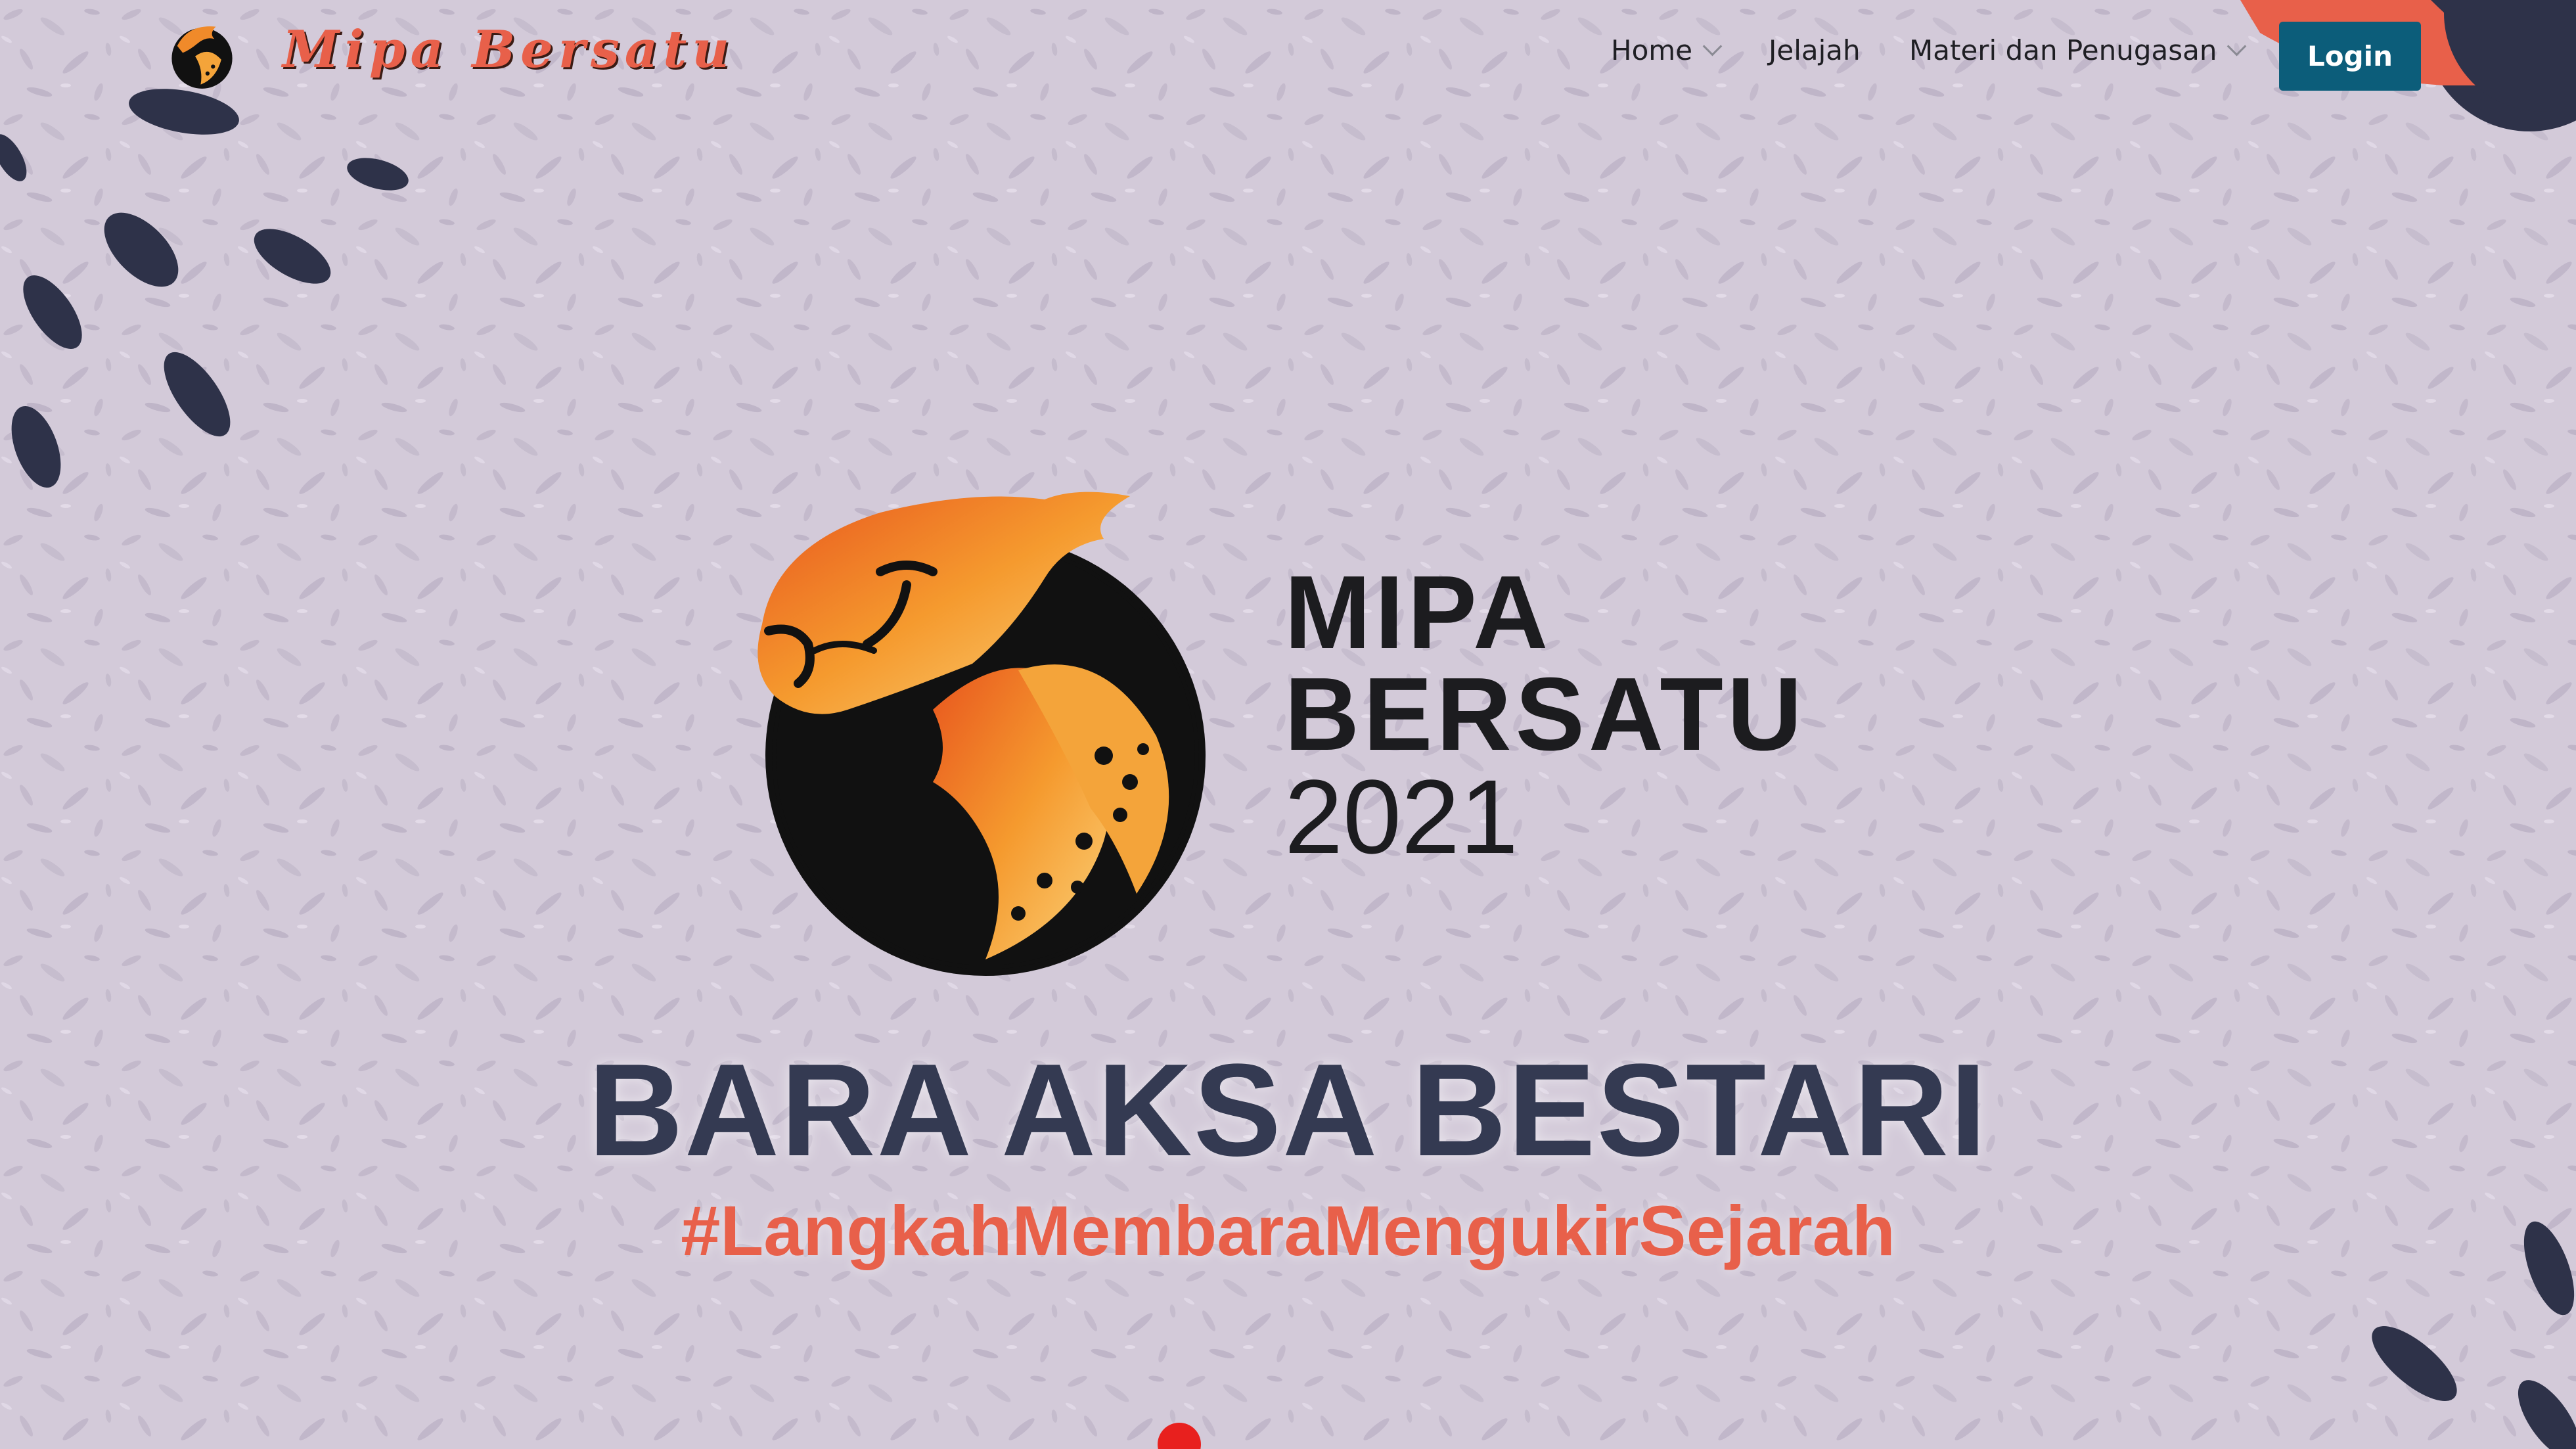  I want to click on hero-logo-text: MIPA BERSATU 2021, so click(1545, 715).